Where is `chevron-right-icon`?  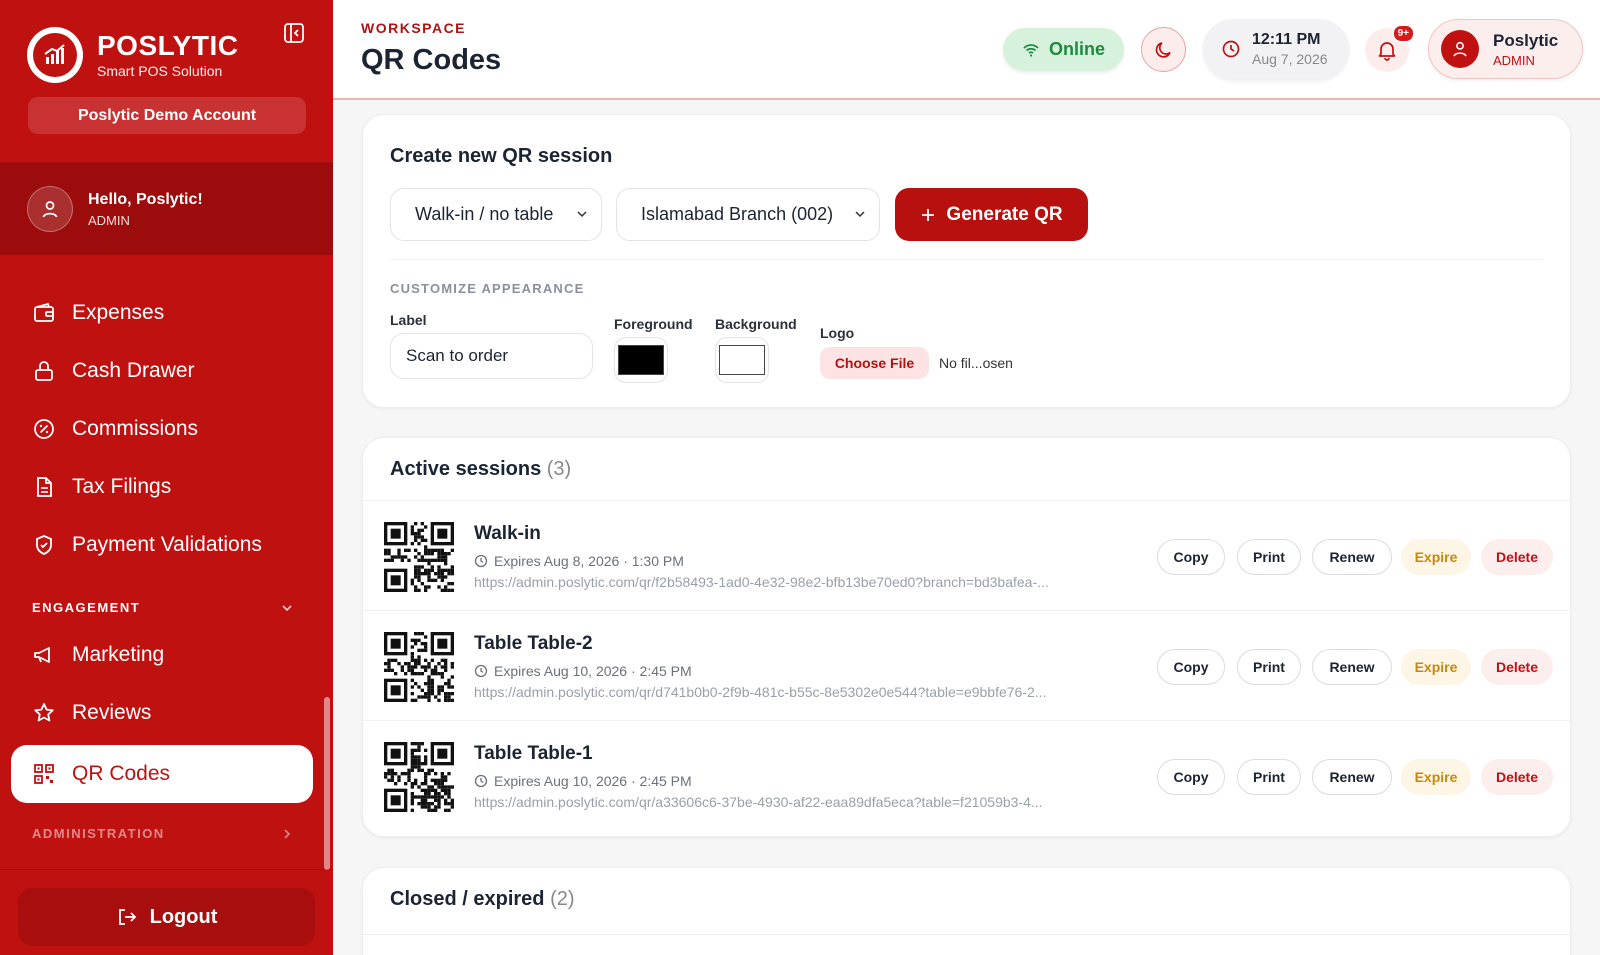 chevron-right-icon is located at coordinates (287, 833).